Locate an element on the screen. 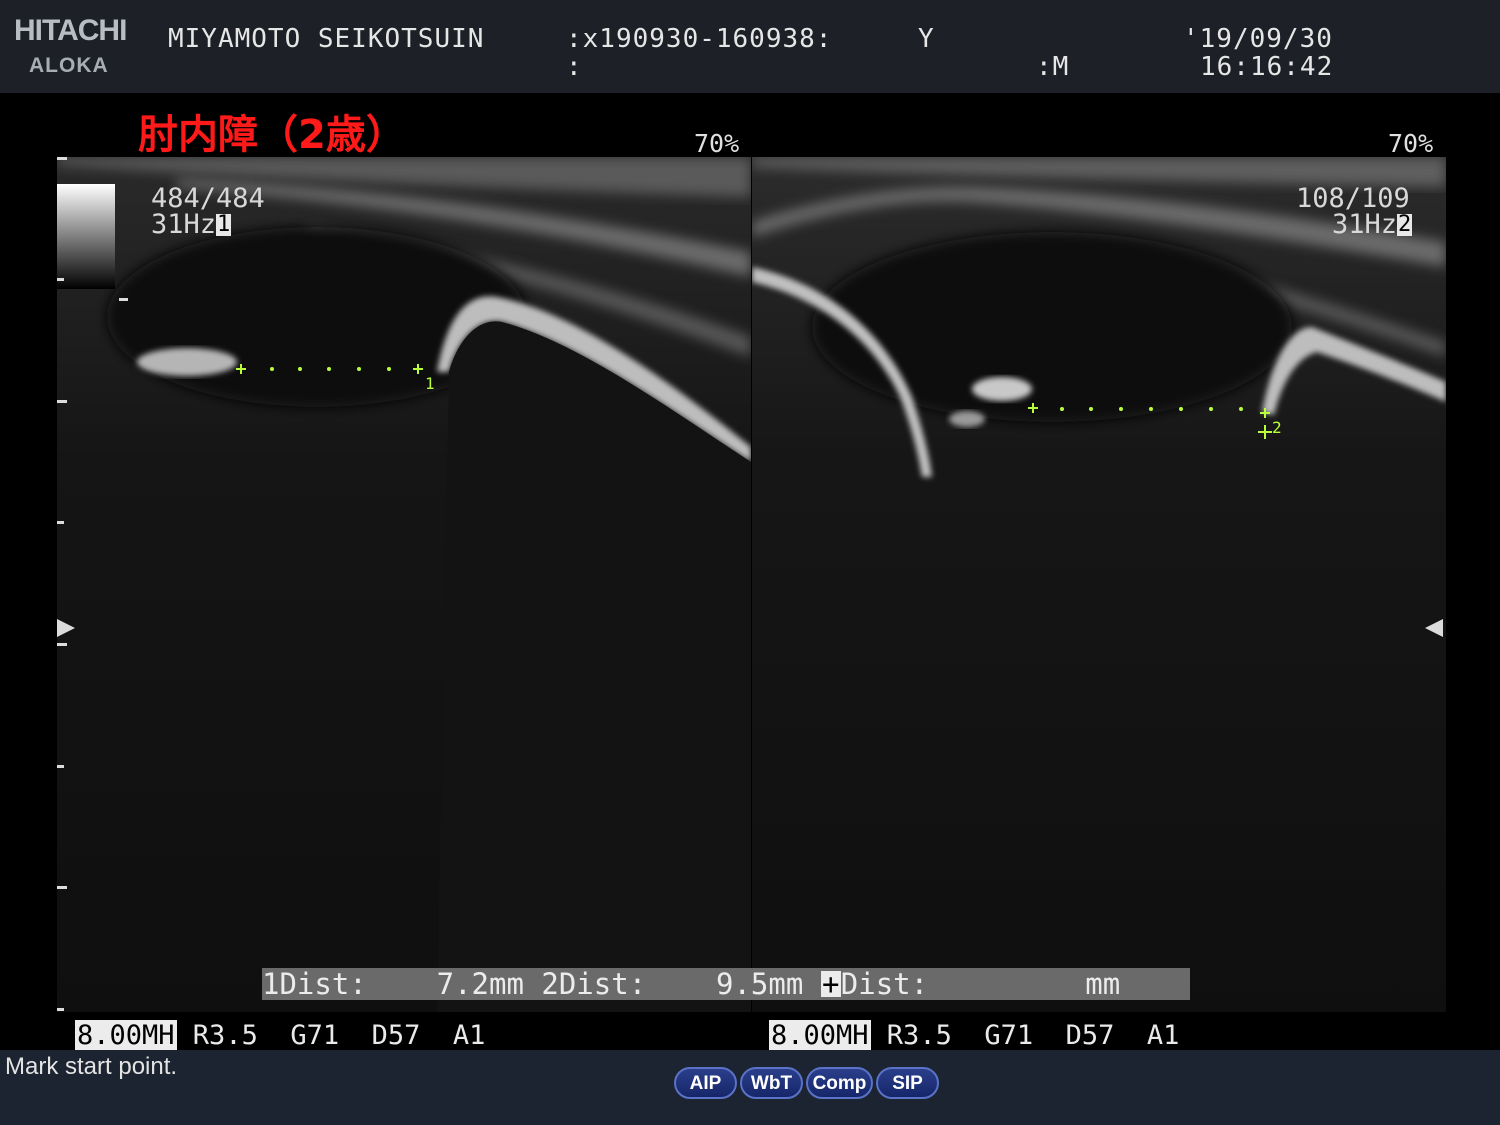 This screenshot has width=1500, height=1125. right-params-values: R3.5 G71 D57 A1 is located at coordinates (1025, 1035).